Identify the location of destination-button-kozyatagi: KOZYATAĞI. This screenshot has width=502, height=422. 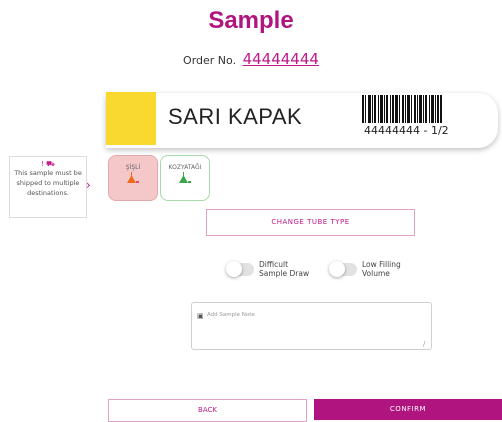
(185, 178).